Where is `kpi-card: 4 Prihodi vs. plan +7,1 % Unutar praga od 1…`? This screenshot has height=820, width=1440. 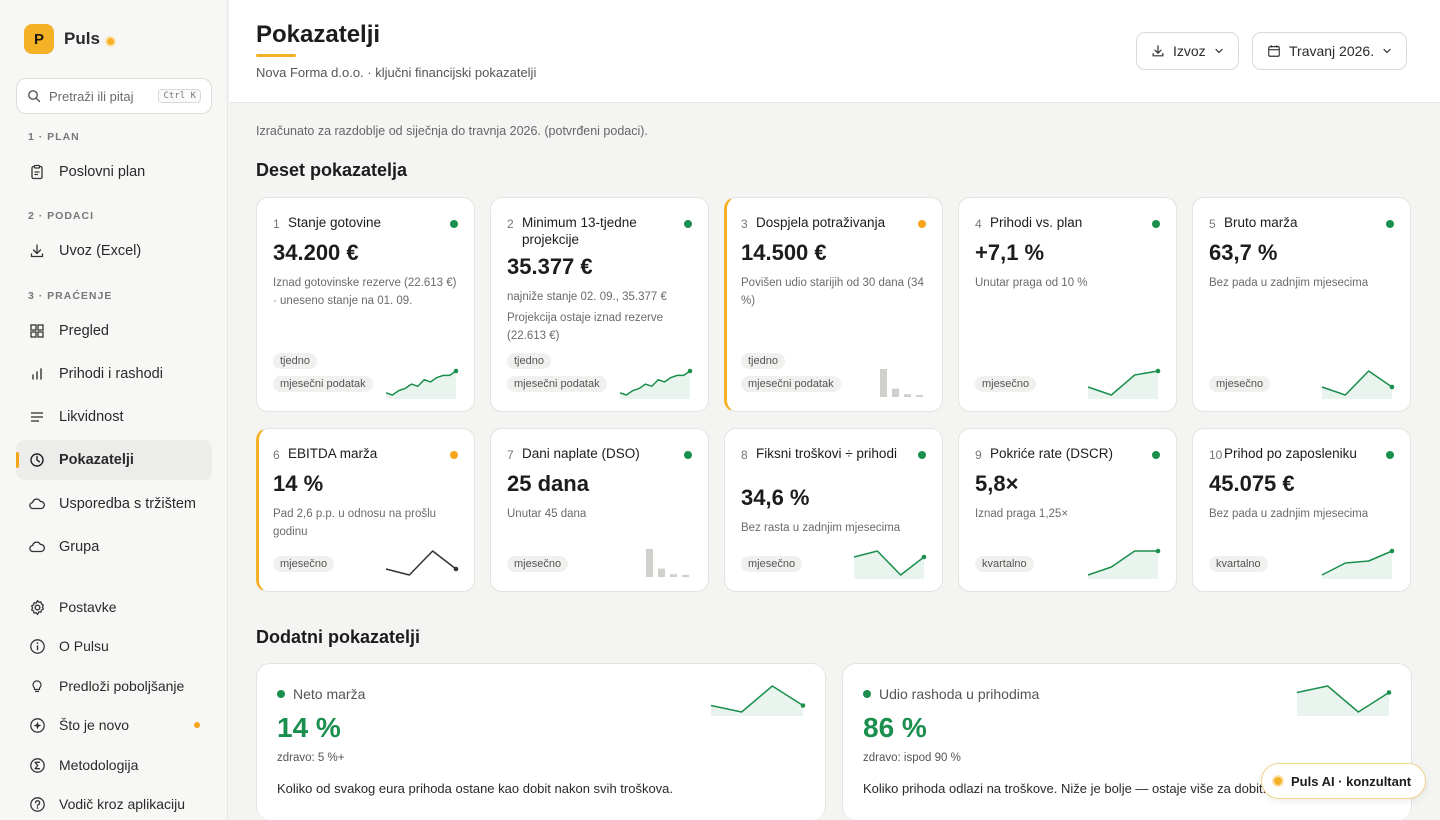
kpi-card: 4 Prihodi vs. plan +7,1 % Unutar praga od 1… is located at coordinates (1067, 304).